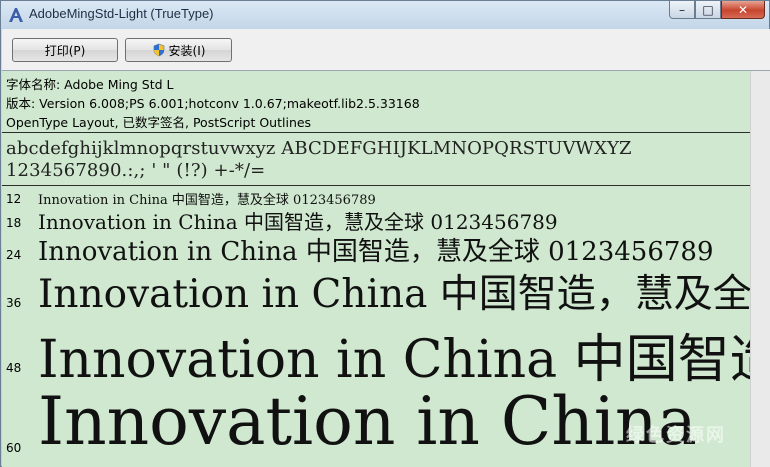 The height and width of the screenshot is (467, 770). I want to click on install-button: 安装(I), so click(178, 50).